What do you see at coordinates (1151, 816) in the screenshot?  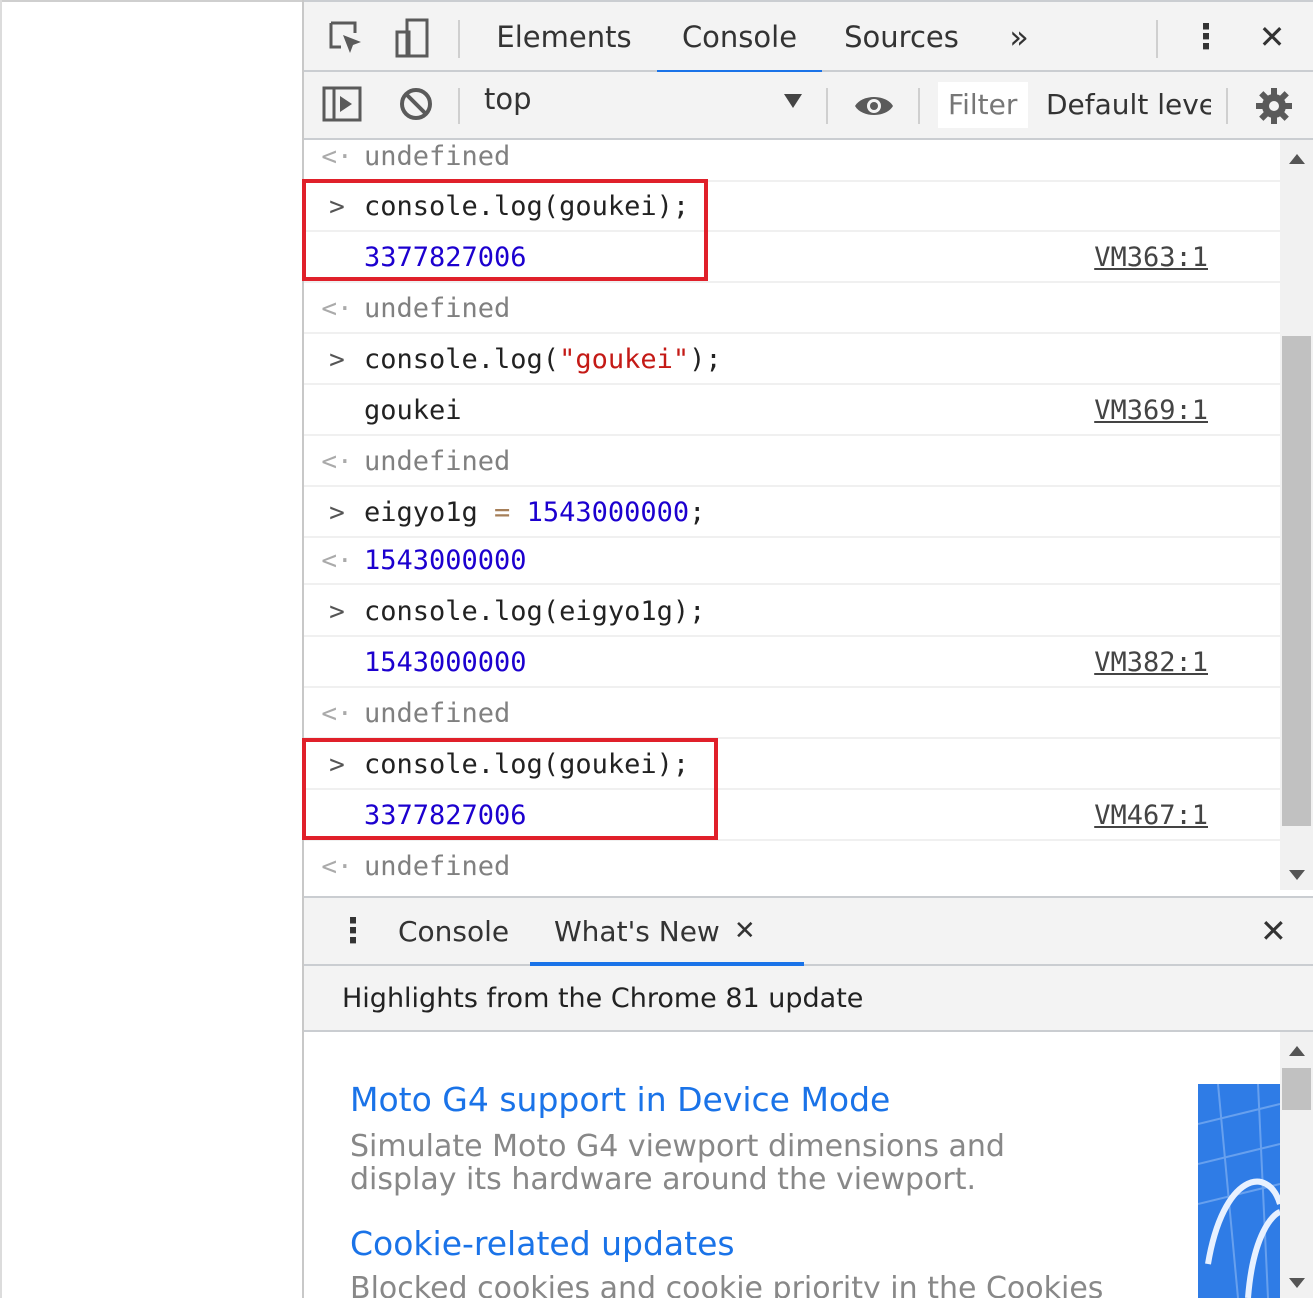 I see `source-link: VM467:1` at bounding box center [1151, 816].